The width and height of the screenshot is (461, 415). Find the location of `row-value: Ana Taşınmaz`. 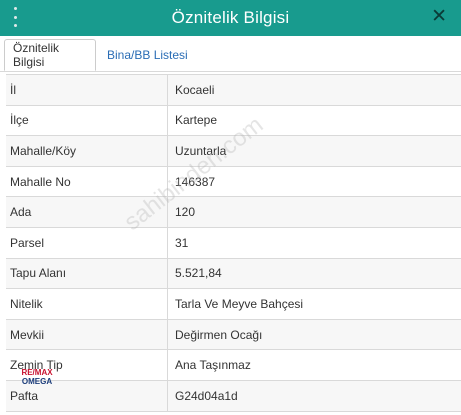

row-value: Ana Taşınmaz is located at coordinates (213, 365).